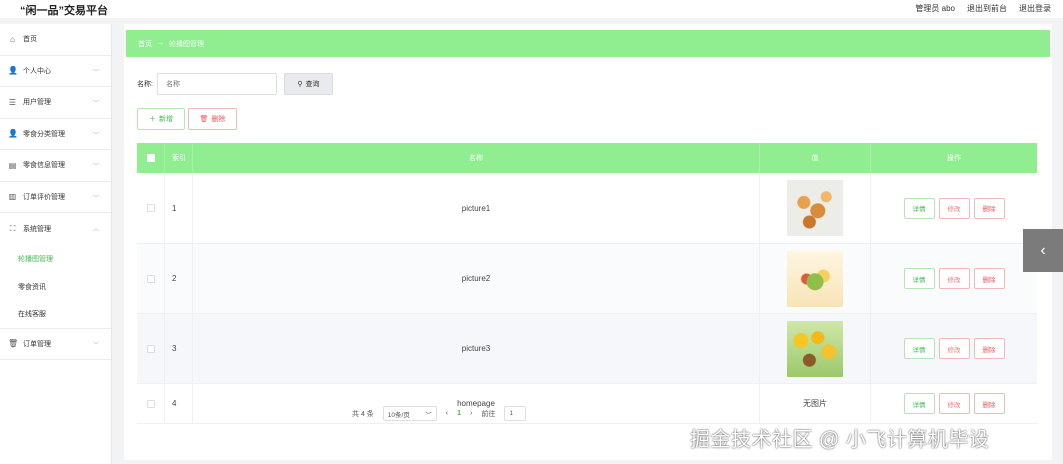 This screenshot has width=1063, height=464. Describe the element at coordinates (179, 158) in the screenshot. I see `col-index: 索引` at that location.